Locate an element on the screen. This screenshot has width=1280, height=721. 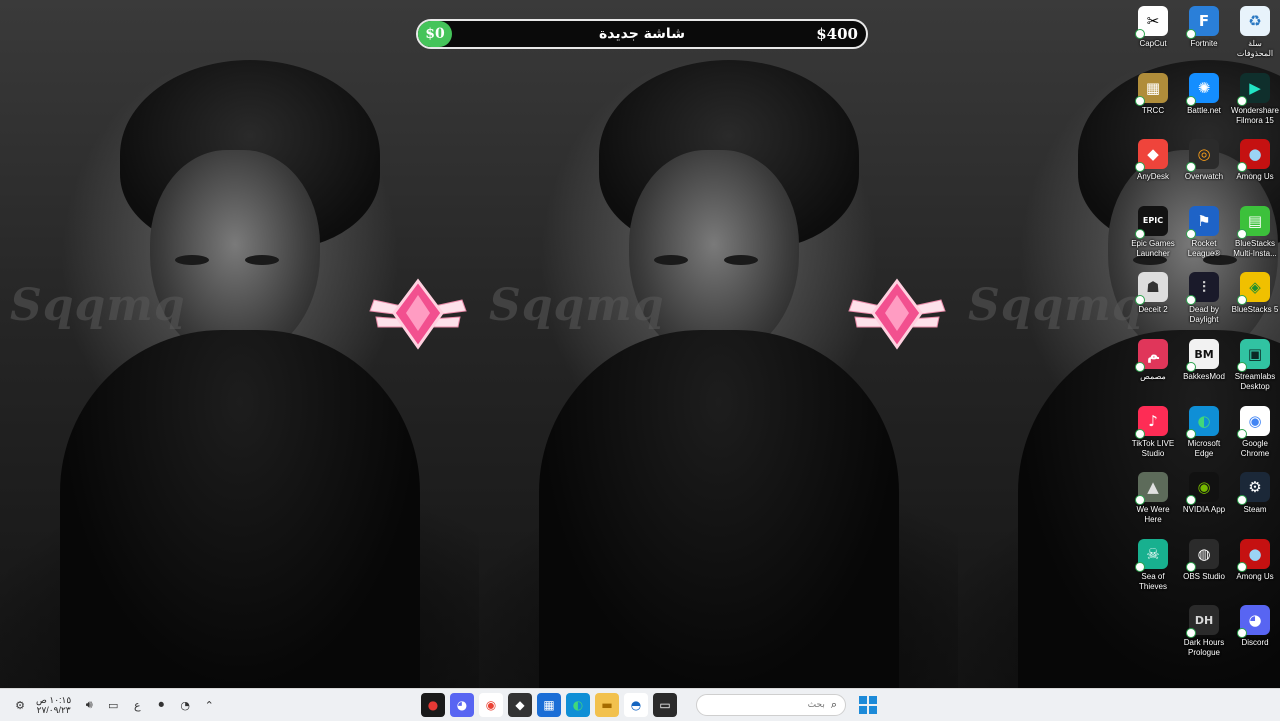
desktop-icon: ◐ Microsoft Edge is located at coordinates (1204, 429).